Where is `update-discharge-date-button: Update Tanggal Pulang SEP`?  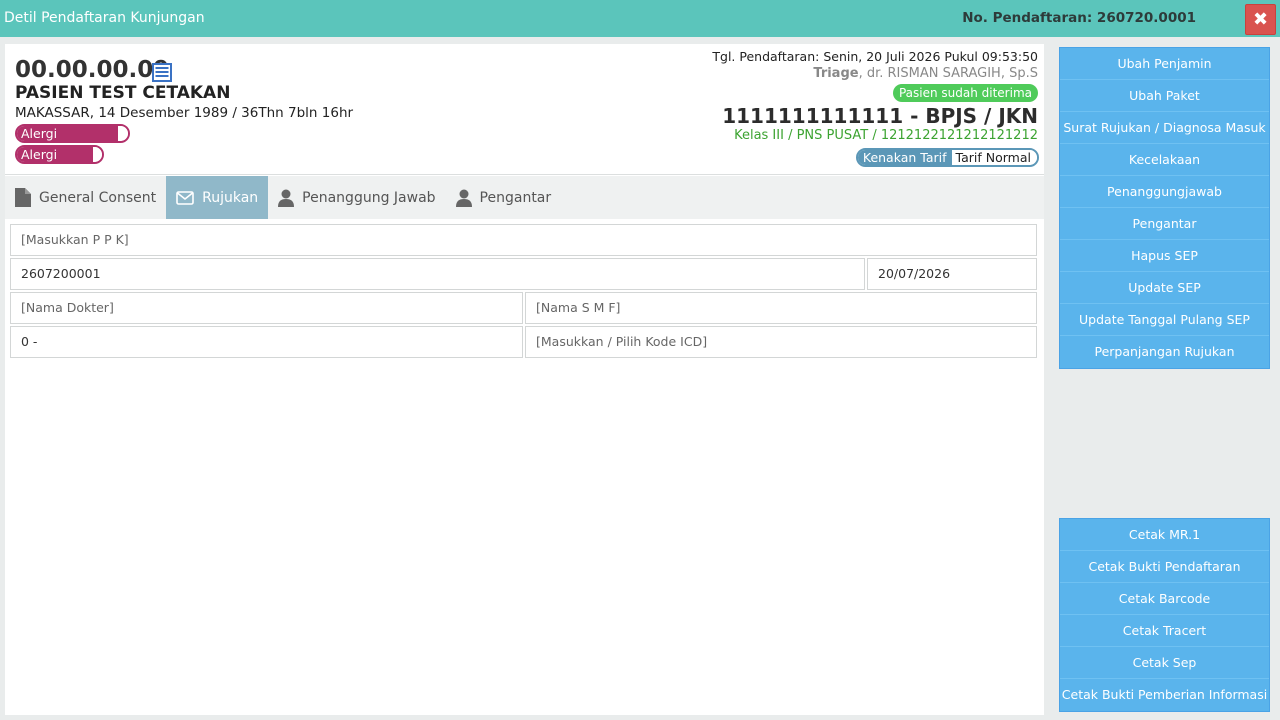 update-discharge-date-button: Update Tanggal Pulang SEP is located at coordinates (1164, 320).